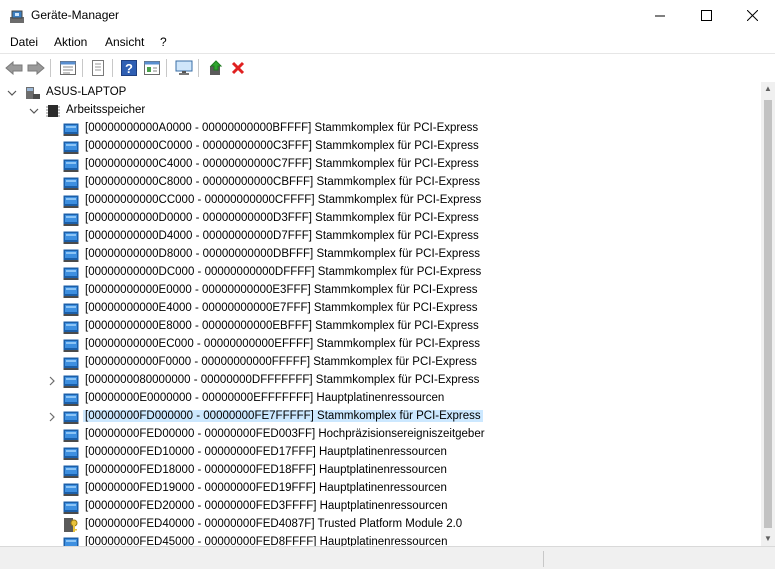  I want to click on minimize-button, so click(660, 15).